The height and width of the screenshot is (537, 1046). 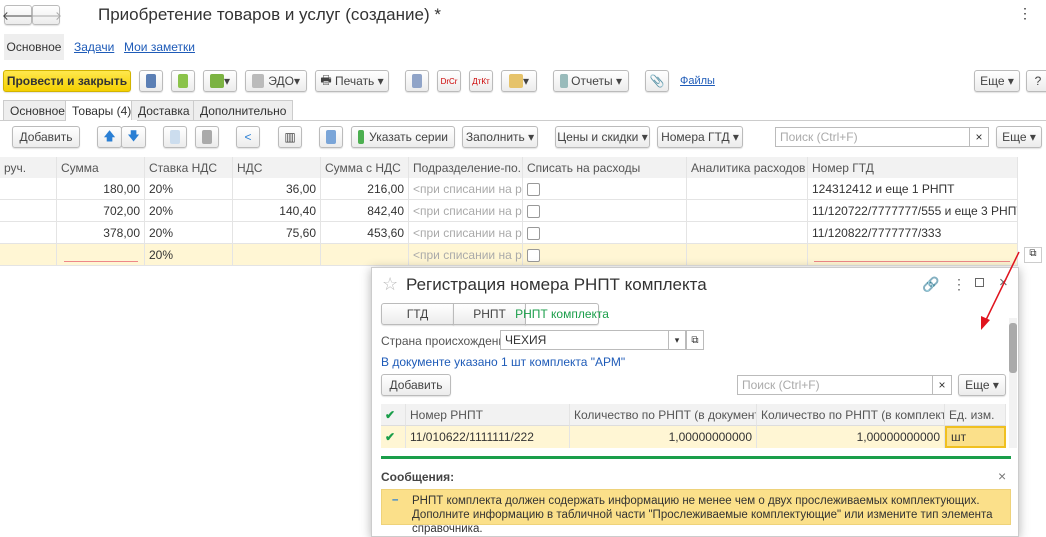 What do you see at coordinates (1013, 383) in the screenshot?
I see `scrollbar` at bounding box center [1013, 383].